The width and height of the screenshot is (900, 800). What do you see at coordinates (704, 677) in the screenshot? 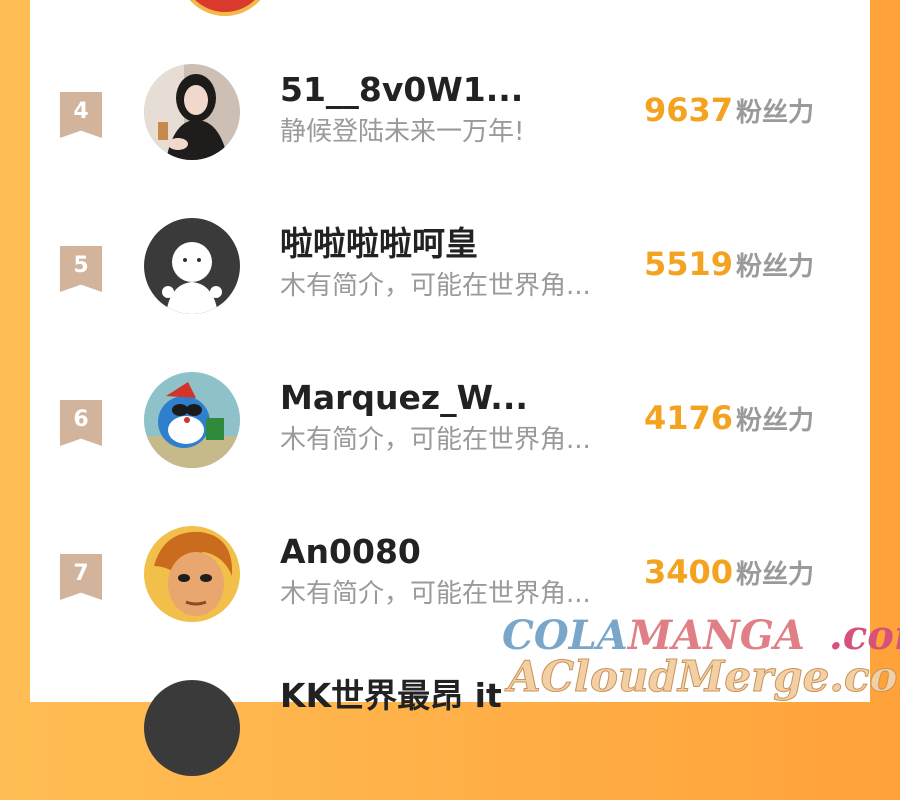
I see `watermark-line-2: ACloudMerge.com` at bounding box center [704, 677].